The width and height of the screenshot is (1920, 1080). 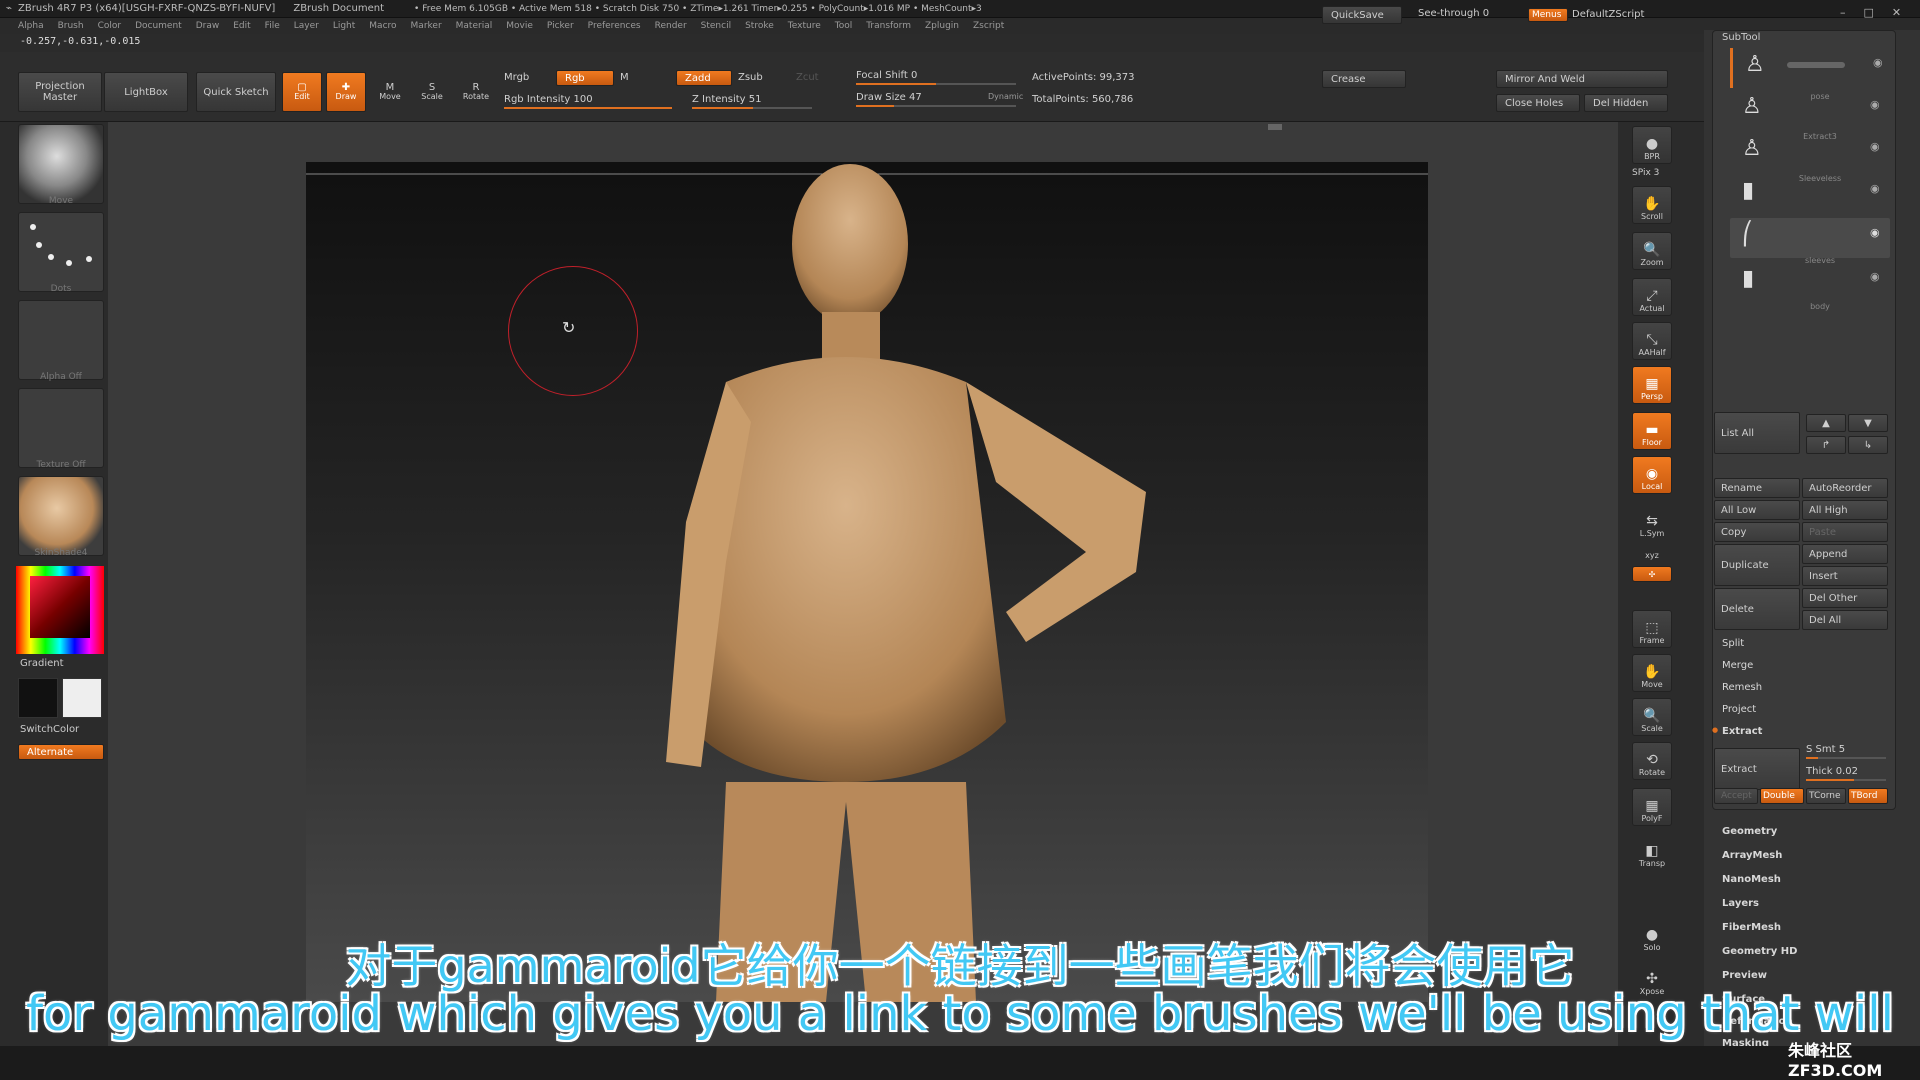 What do you see at coordinates (432, 92) in the screenshot?
I see `scale-button: S Scale` at bounding box center [432, 92].